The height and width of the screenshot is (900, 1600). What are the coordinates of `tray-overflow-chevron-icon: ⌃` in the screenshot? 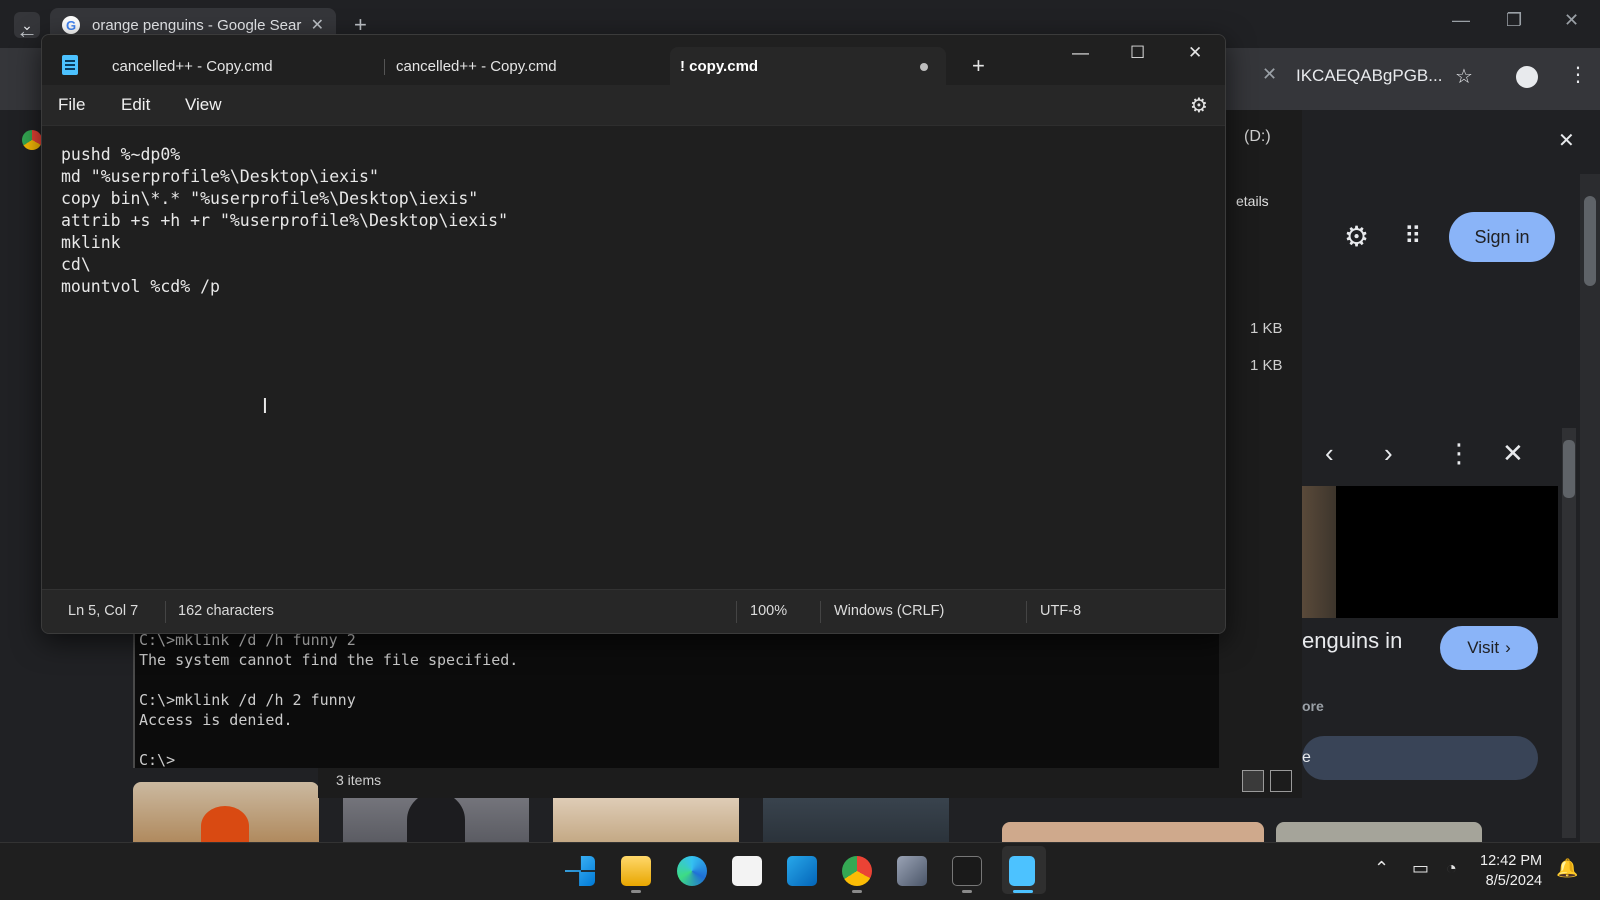 It's located at (1381, 868).